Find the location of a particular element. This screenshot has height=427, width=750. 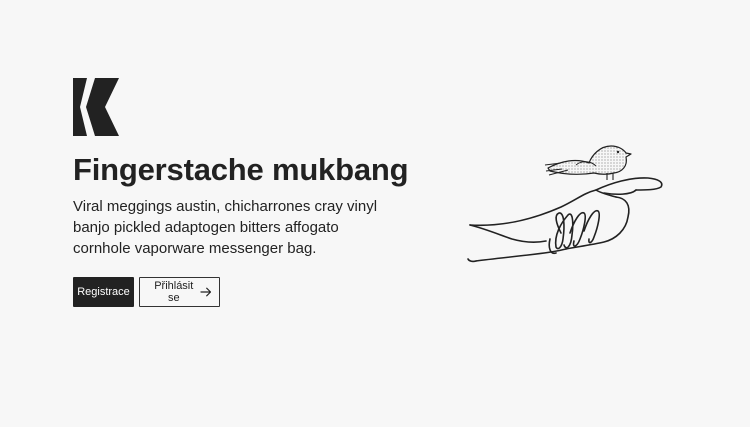

register-button: Registrace is located at coordinates (103, 291).